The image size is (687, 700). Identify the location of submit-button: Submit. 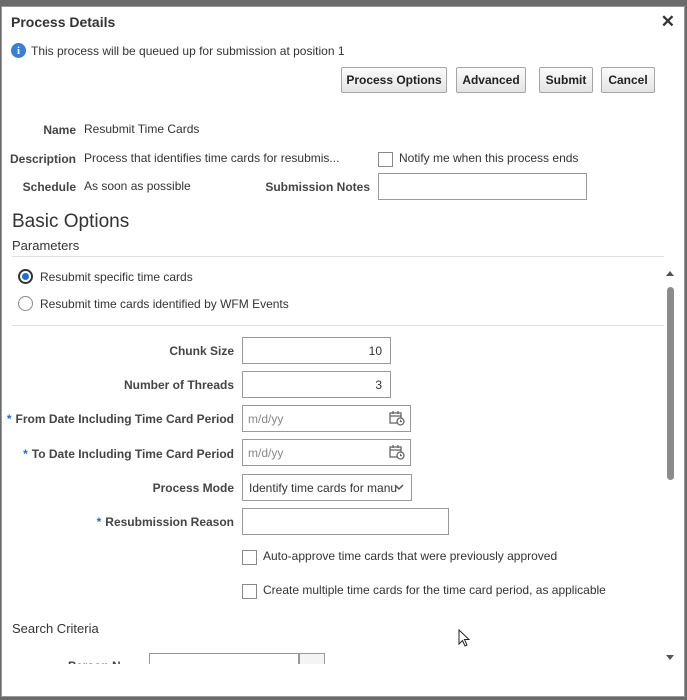
(566, 80).